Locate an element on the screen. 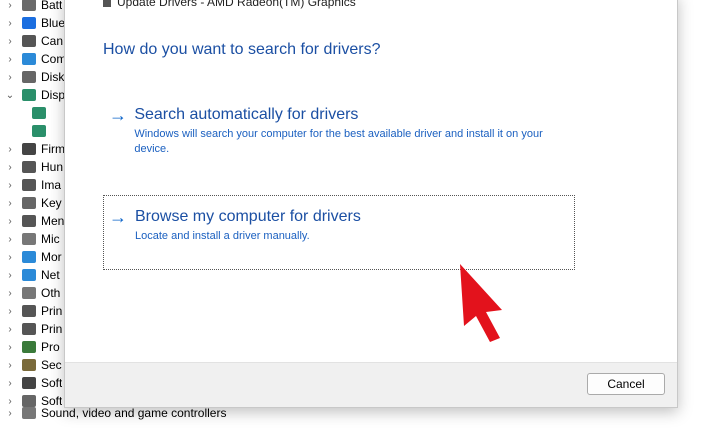 The width and height of the screenshot is (728, 438). tree-row-label: Pro is located at coordinates (50, 347).